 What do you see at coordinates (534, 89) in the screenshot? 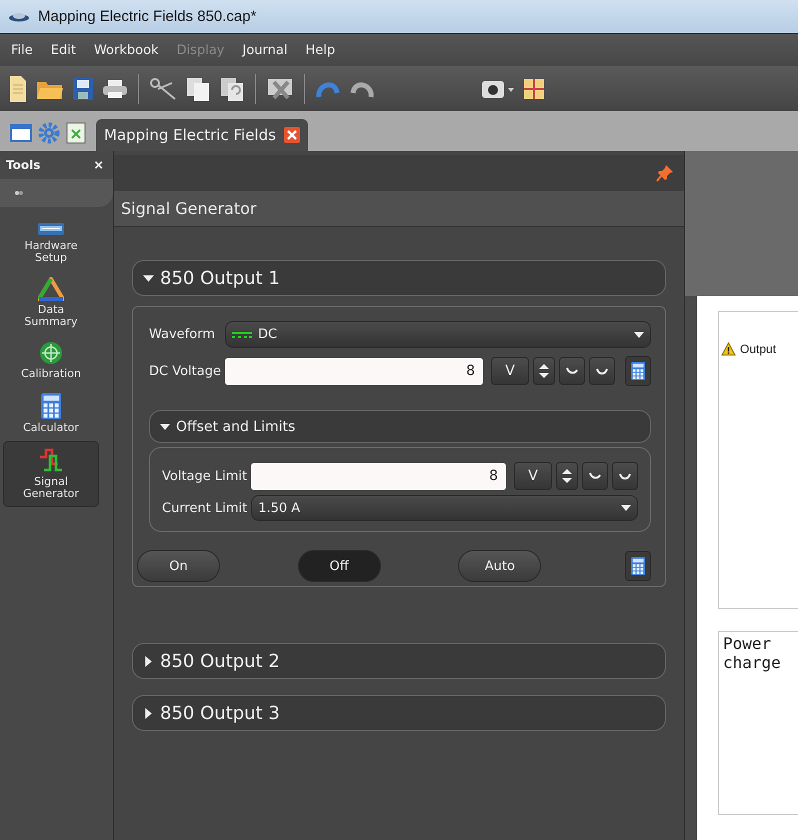
I see `grid-icon` at bounding box center [534, 89].